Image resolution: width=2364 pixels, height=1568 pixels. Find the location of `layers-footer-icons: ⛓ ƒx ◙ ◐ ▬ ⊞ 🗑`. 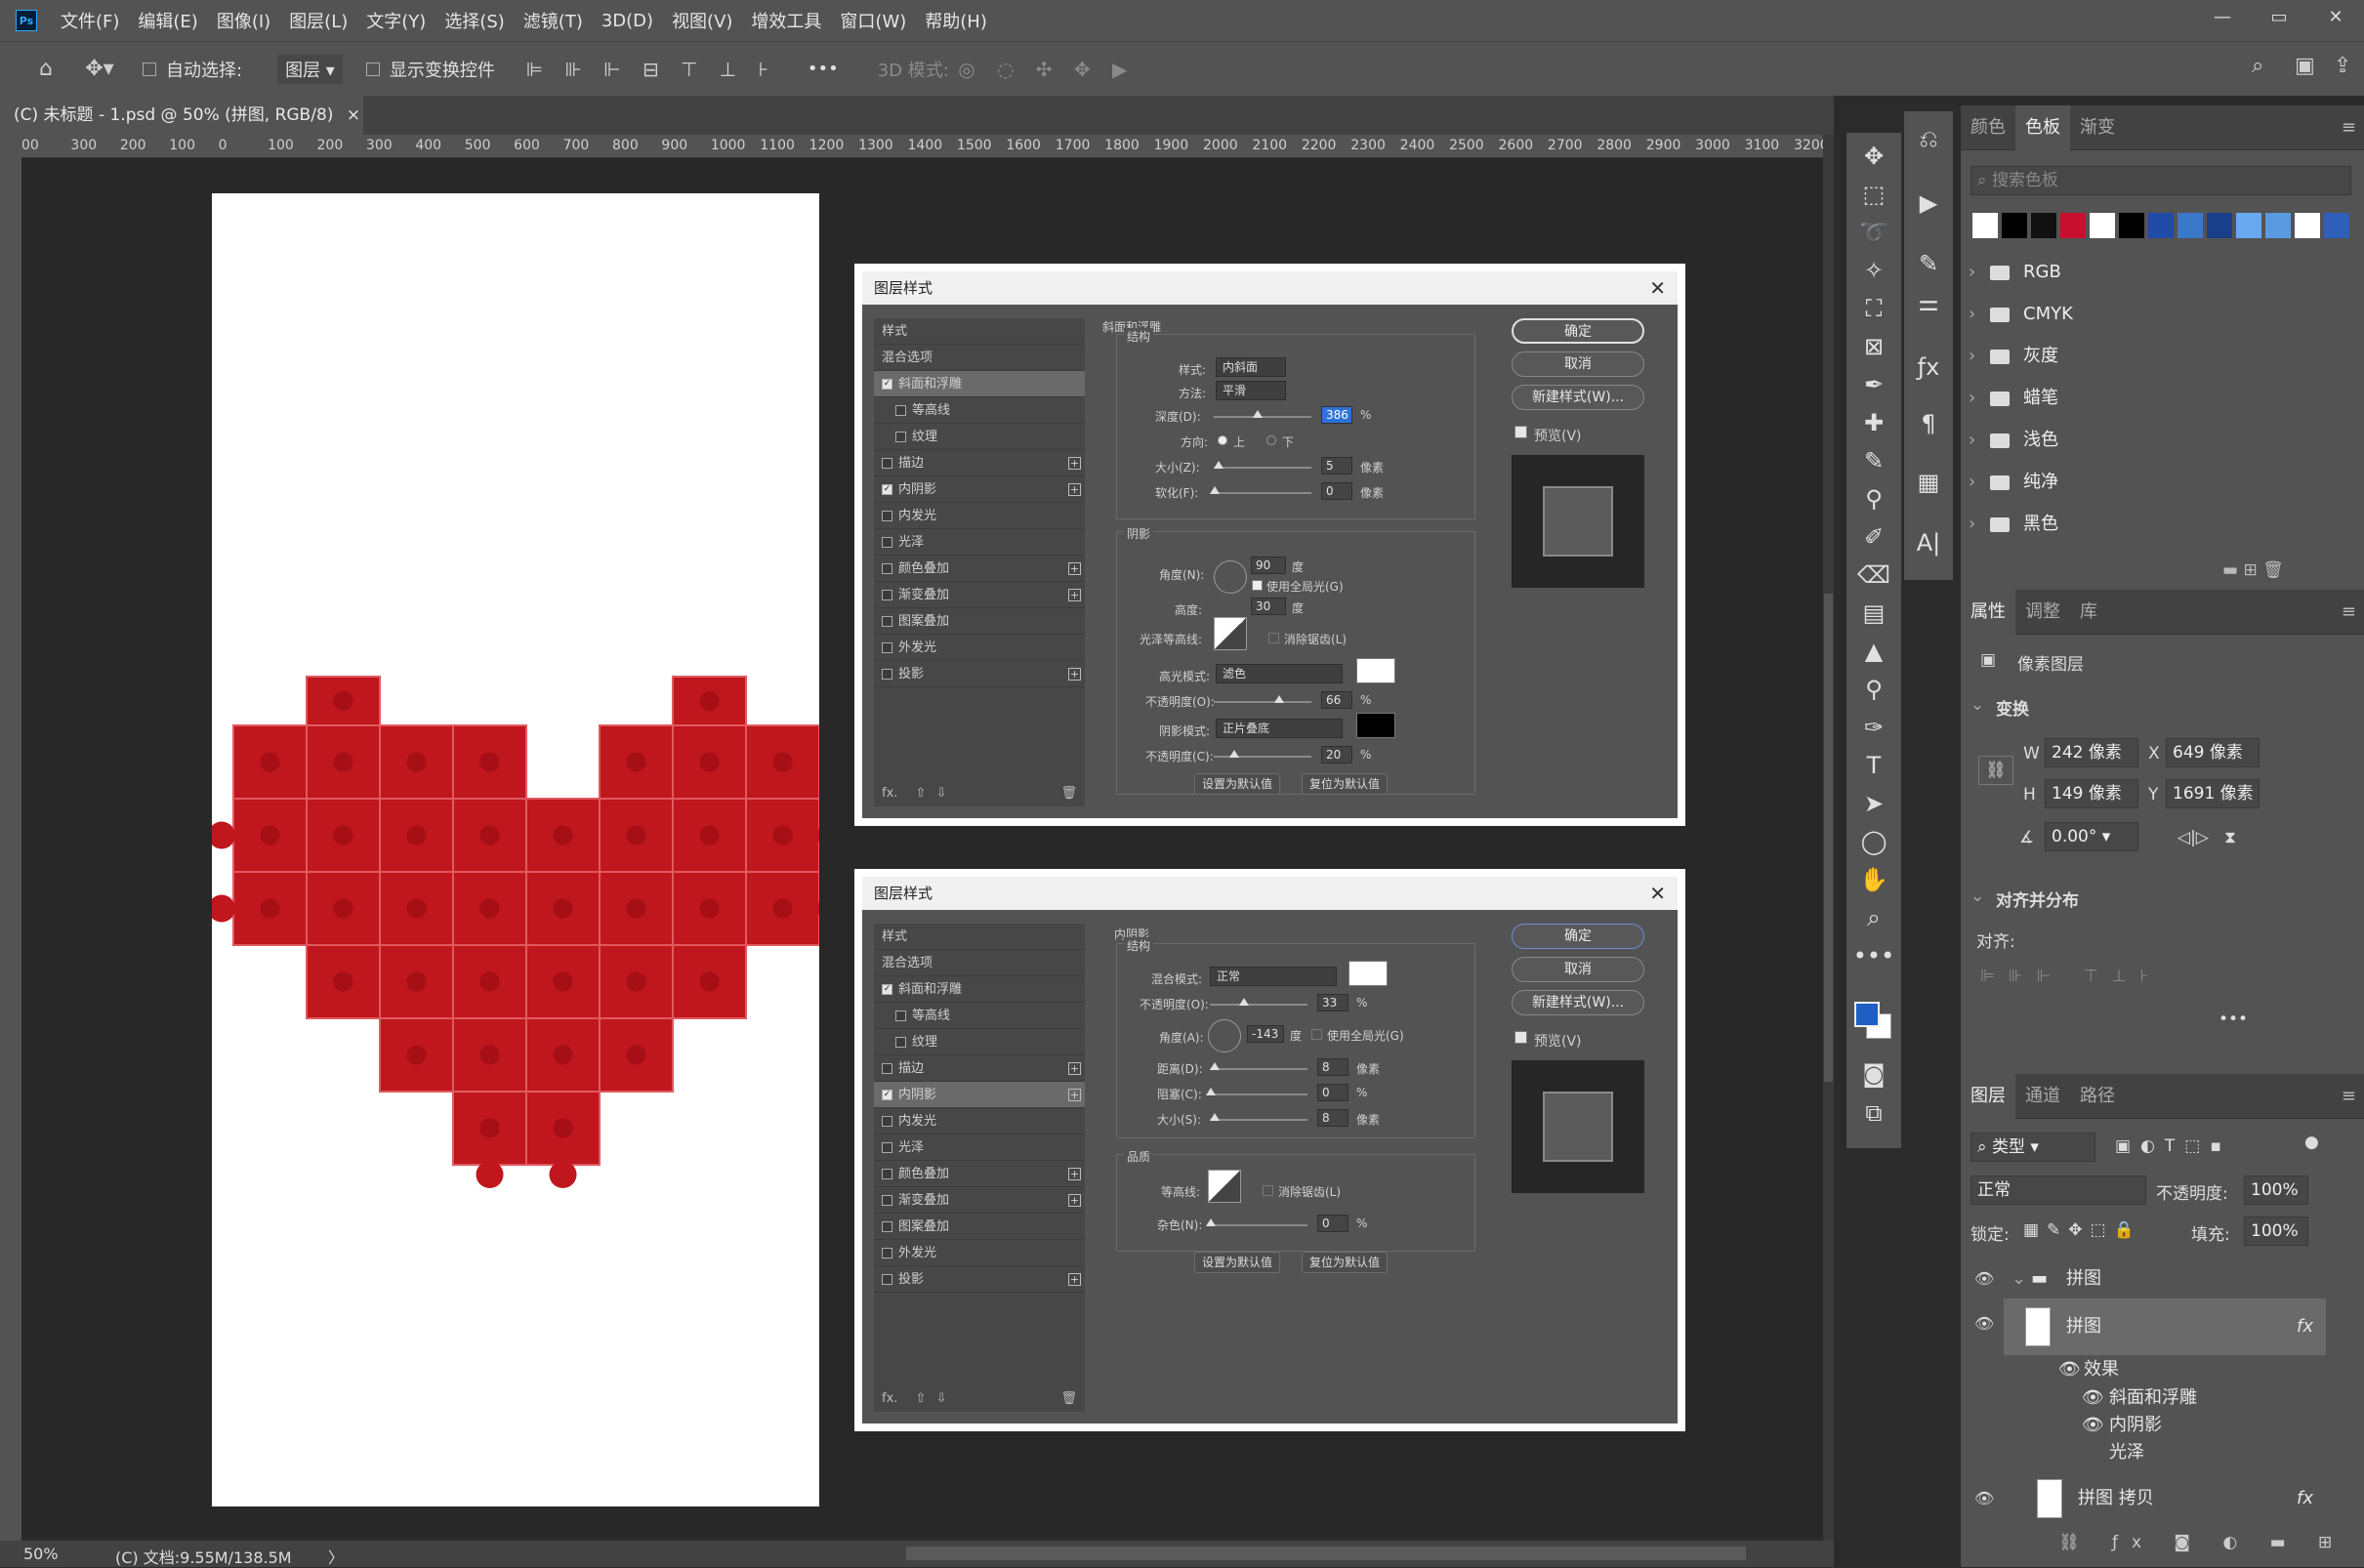

layers-footer-icons: ⛓ ƒx ◙ ◐ ▬ ⊞ 🗑 is located at coordinates (2211, 1542).